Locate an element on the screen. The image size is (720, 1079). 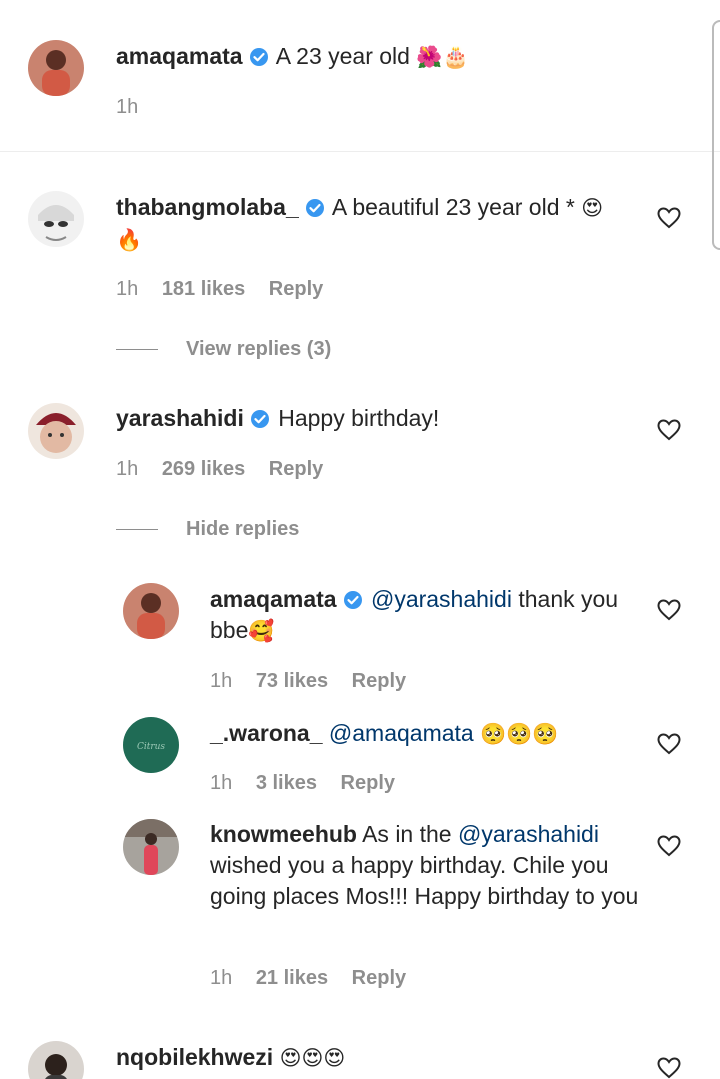
username: yarashahidi is located at coordinates (180, 418).